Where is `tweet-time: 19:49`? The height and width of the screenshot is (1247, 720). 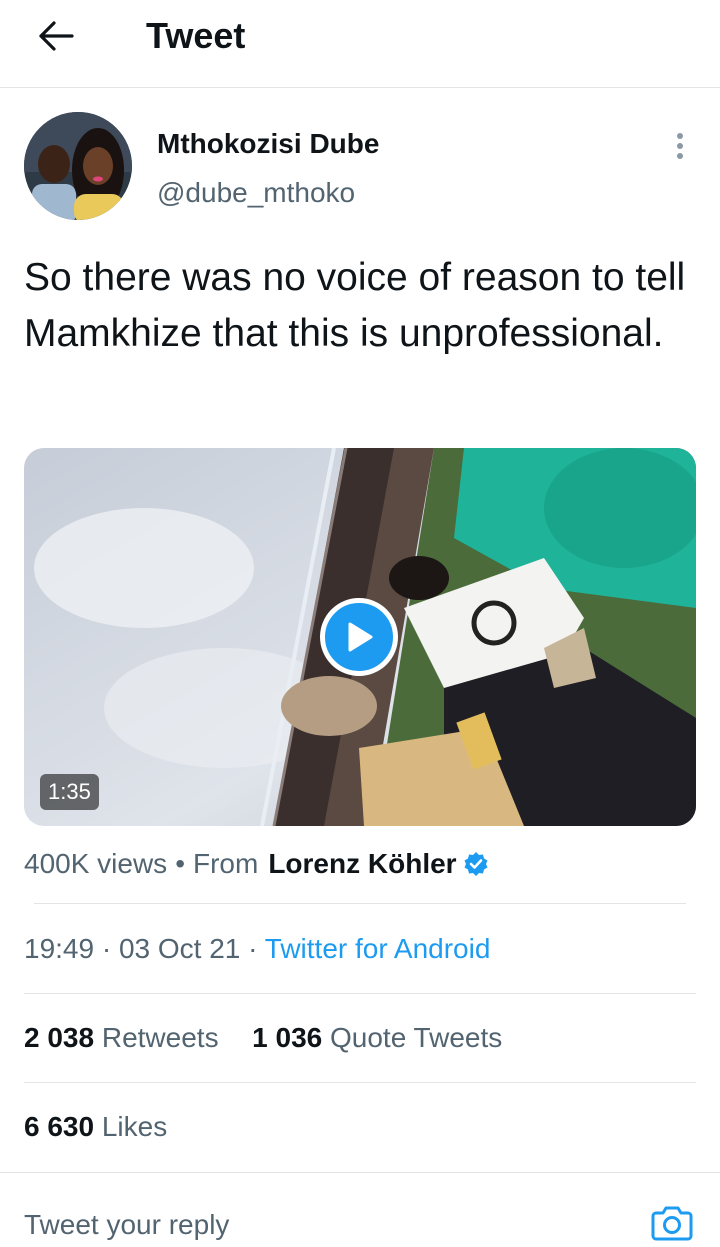 tweet-time: 19:49 is located at coordinates (59, 948).